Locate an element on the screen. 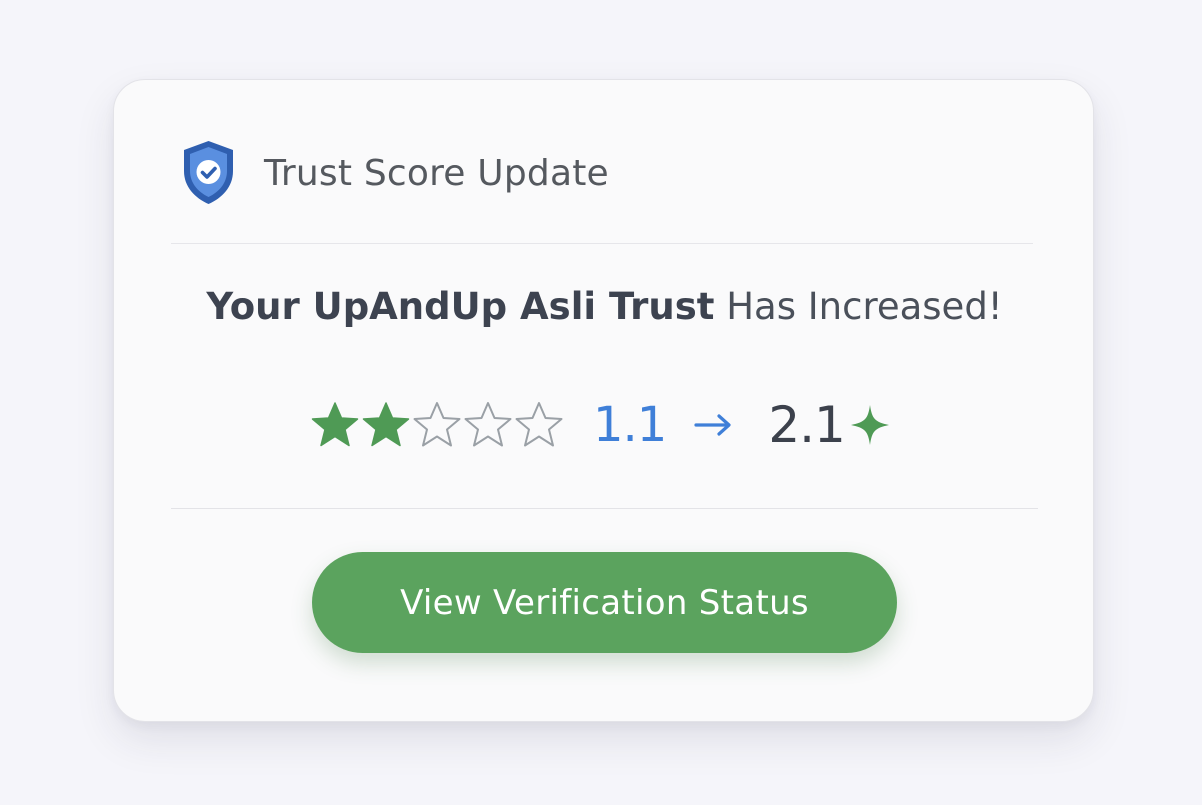 Image resolution: width=1202 pixels, height=805 pixels. rating-row: 1.1 2.1 is located at coordinates (600, 425).